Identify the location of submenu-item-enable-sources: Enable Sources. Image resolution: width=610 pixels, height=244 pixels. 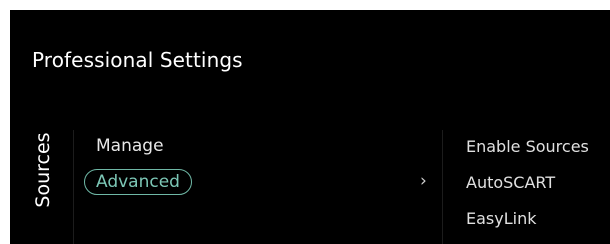
(527, 146).